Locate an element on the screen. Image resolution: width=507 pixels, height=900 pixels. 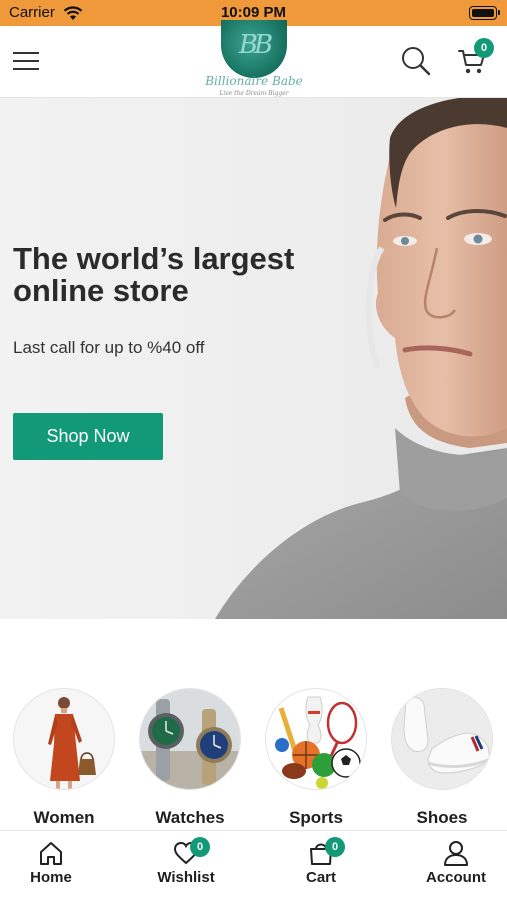
search-icon is located at coordinates (416, 61).